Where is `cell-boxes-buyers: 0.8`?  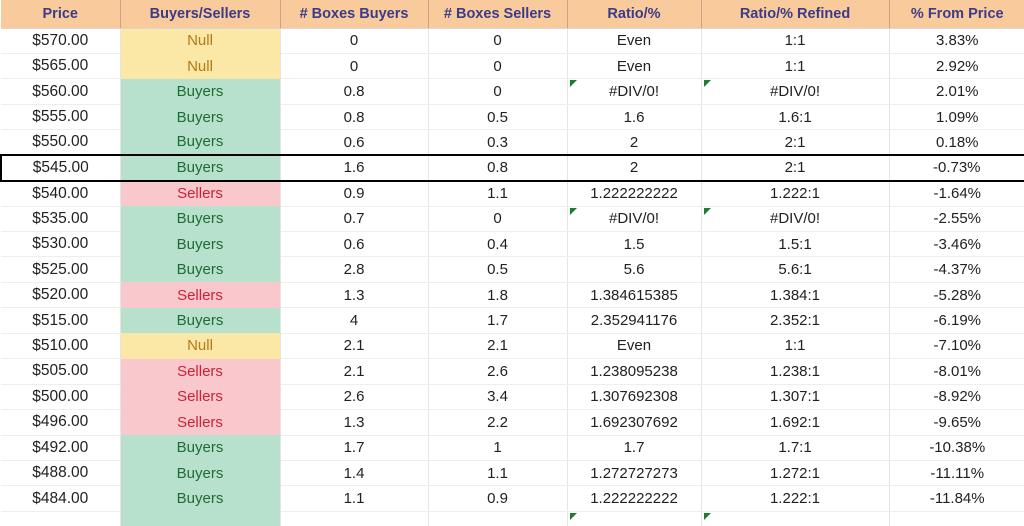
cell-boxes-buyers: 0.8 is located at coordinates (354, 117).